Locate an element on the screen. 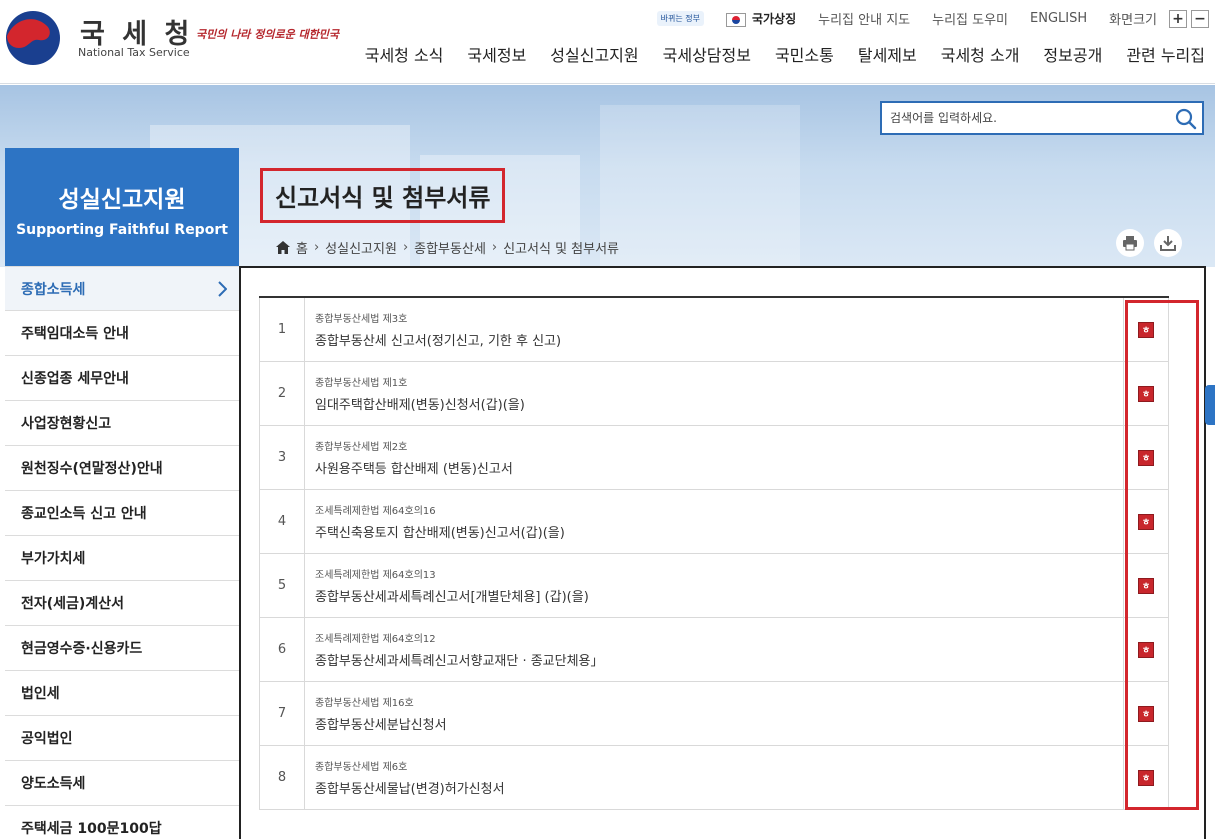 This screenshot has width=1215, height=839. lnb-item-label: 종합소득세 is located at coordinates (53, 289).